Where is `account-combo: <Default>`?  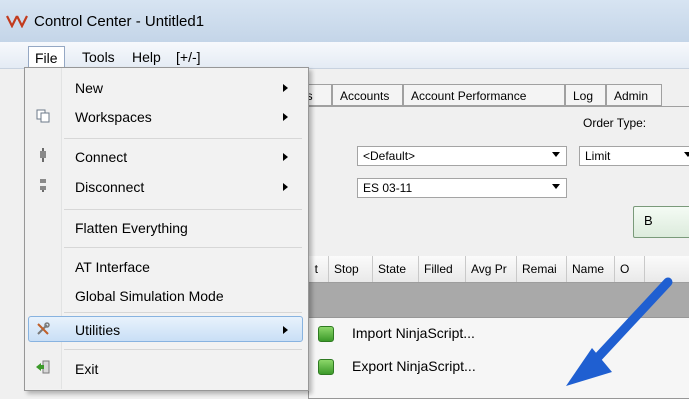 account-combo: <Default> is located at coordinates (462, 156).